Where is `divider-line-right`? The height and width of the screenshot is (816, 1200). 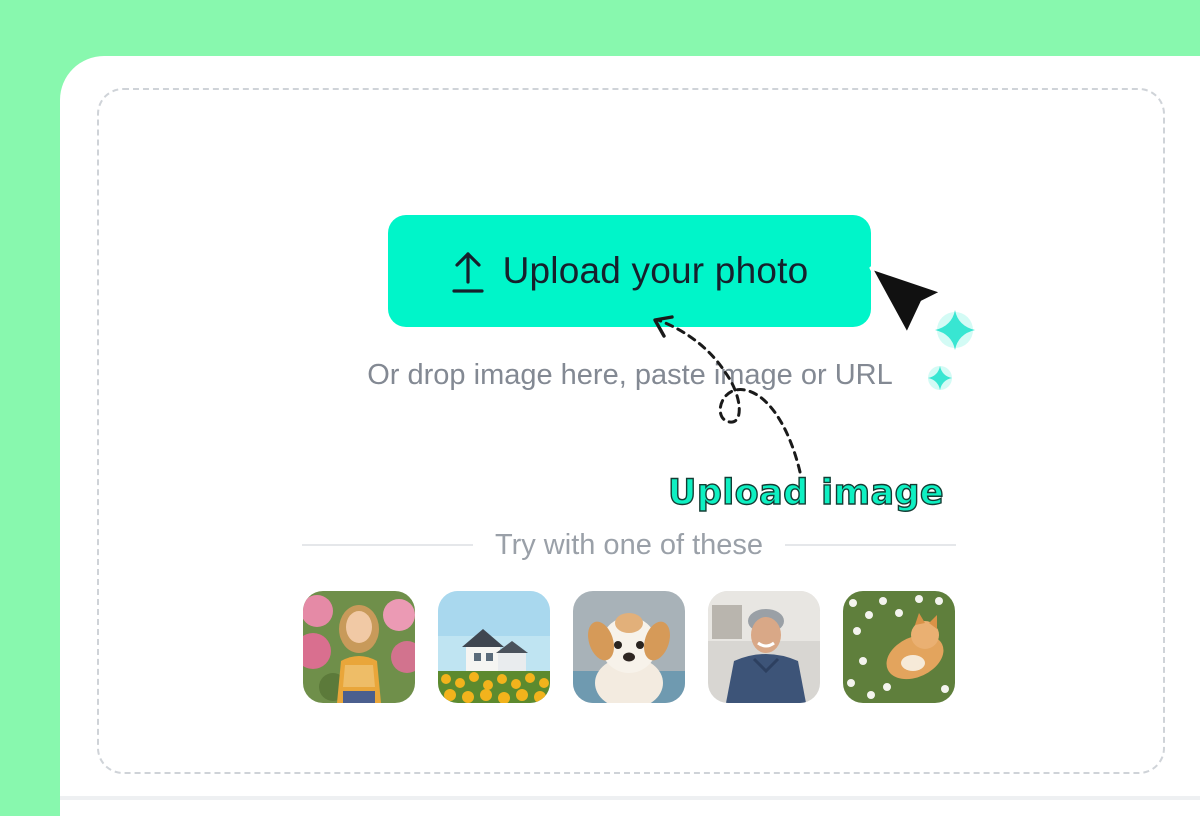 divider-line-right is located at coordinates (871, 545).